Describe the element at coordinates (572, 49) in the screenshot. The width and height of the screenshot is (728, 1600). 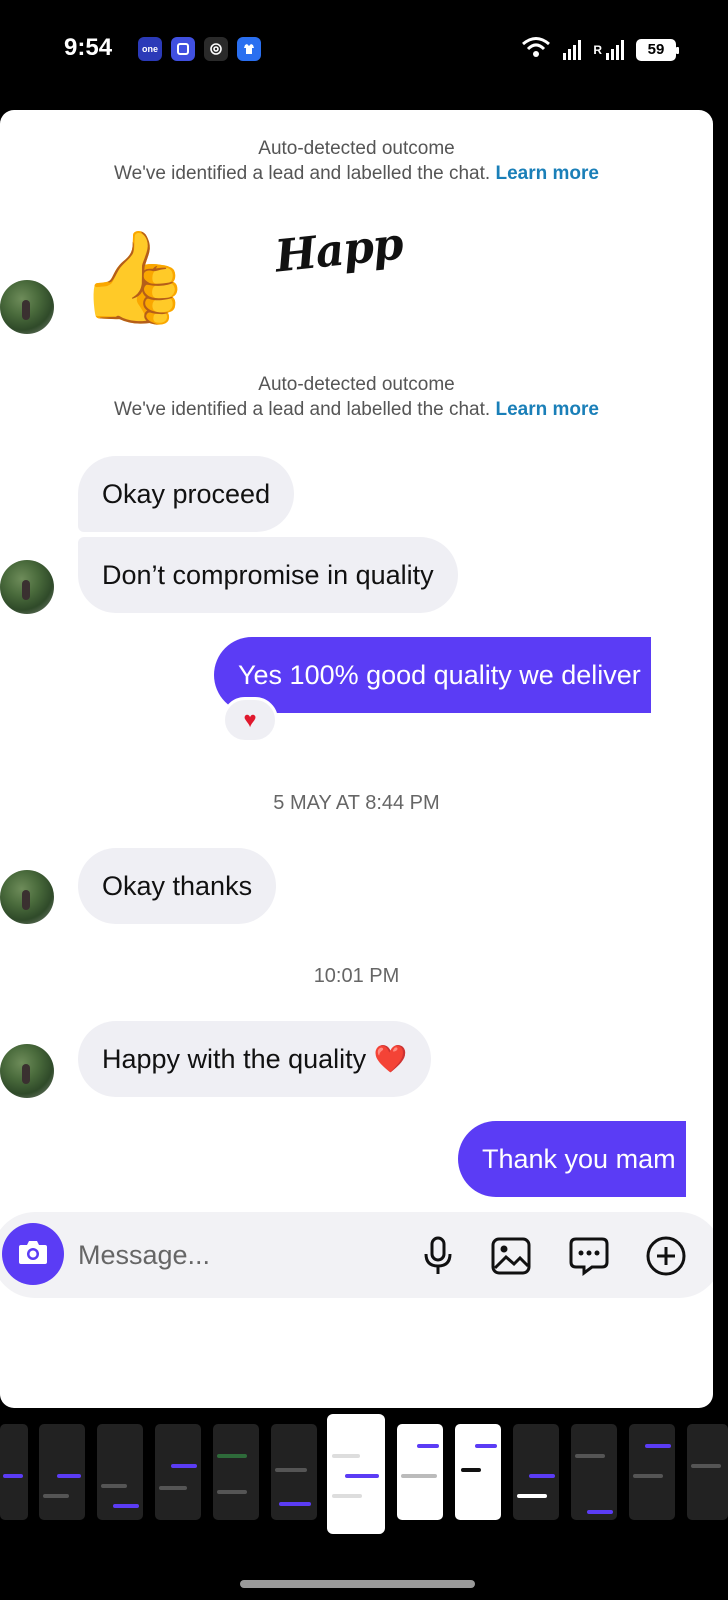
I see `signal-icon` at that location.